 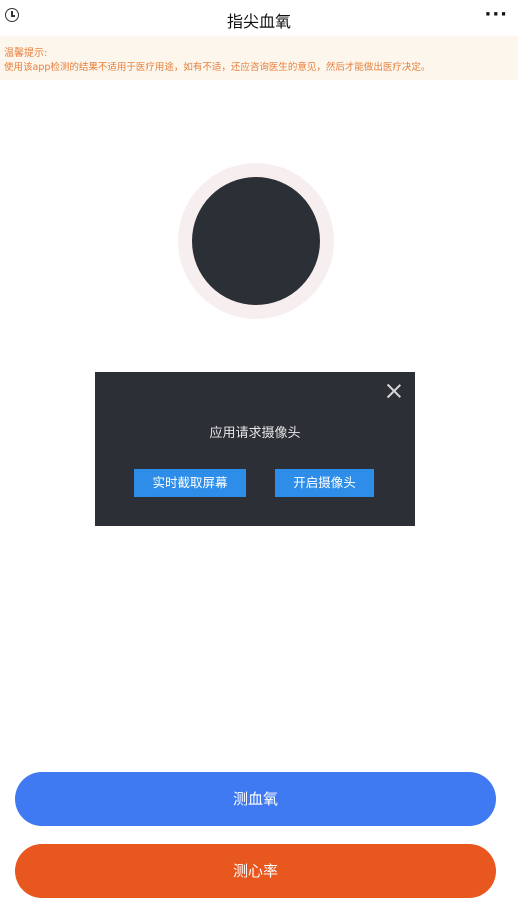 What do you see at coordinates (324, 483) in the screenshot?
I see `open-camera-button: 开启摄像头` at bounding box center [324, 483].